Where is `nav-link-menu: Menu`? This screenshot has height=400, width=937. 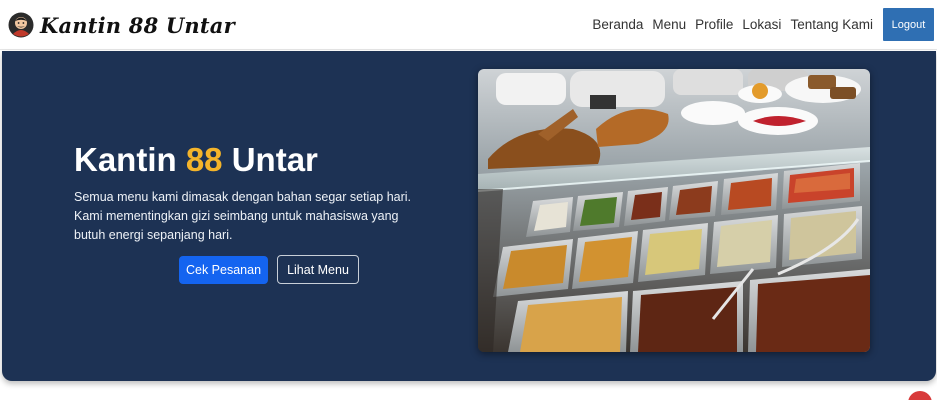
nav-link-menu: Menu is located at coordinates (669, 24).